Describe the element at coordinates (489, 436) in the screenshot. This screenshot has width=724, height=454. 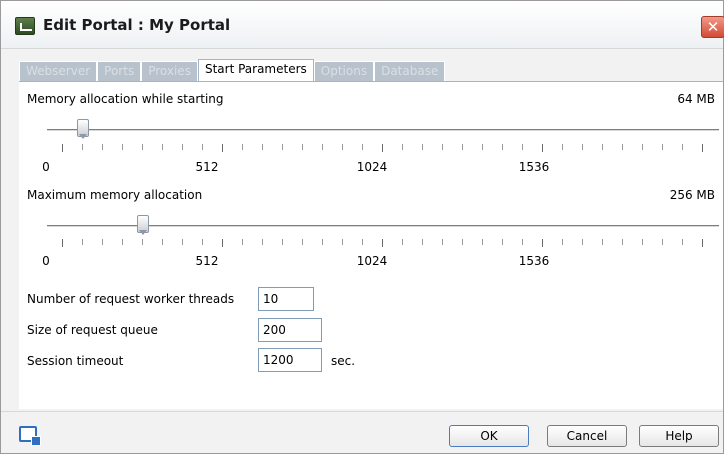
I see `ok-button: OK` at that location.